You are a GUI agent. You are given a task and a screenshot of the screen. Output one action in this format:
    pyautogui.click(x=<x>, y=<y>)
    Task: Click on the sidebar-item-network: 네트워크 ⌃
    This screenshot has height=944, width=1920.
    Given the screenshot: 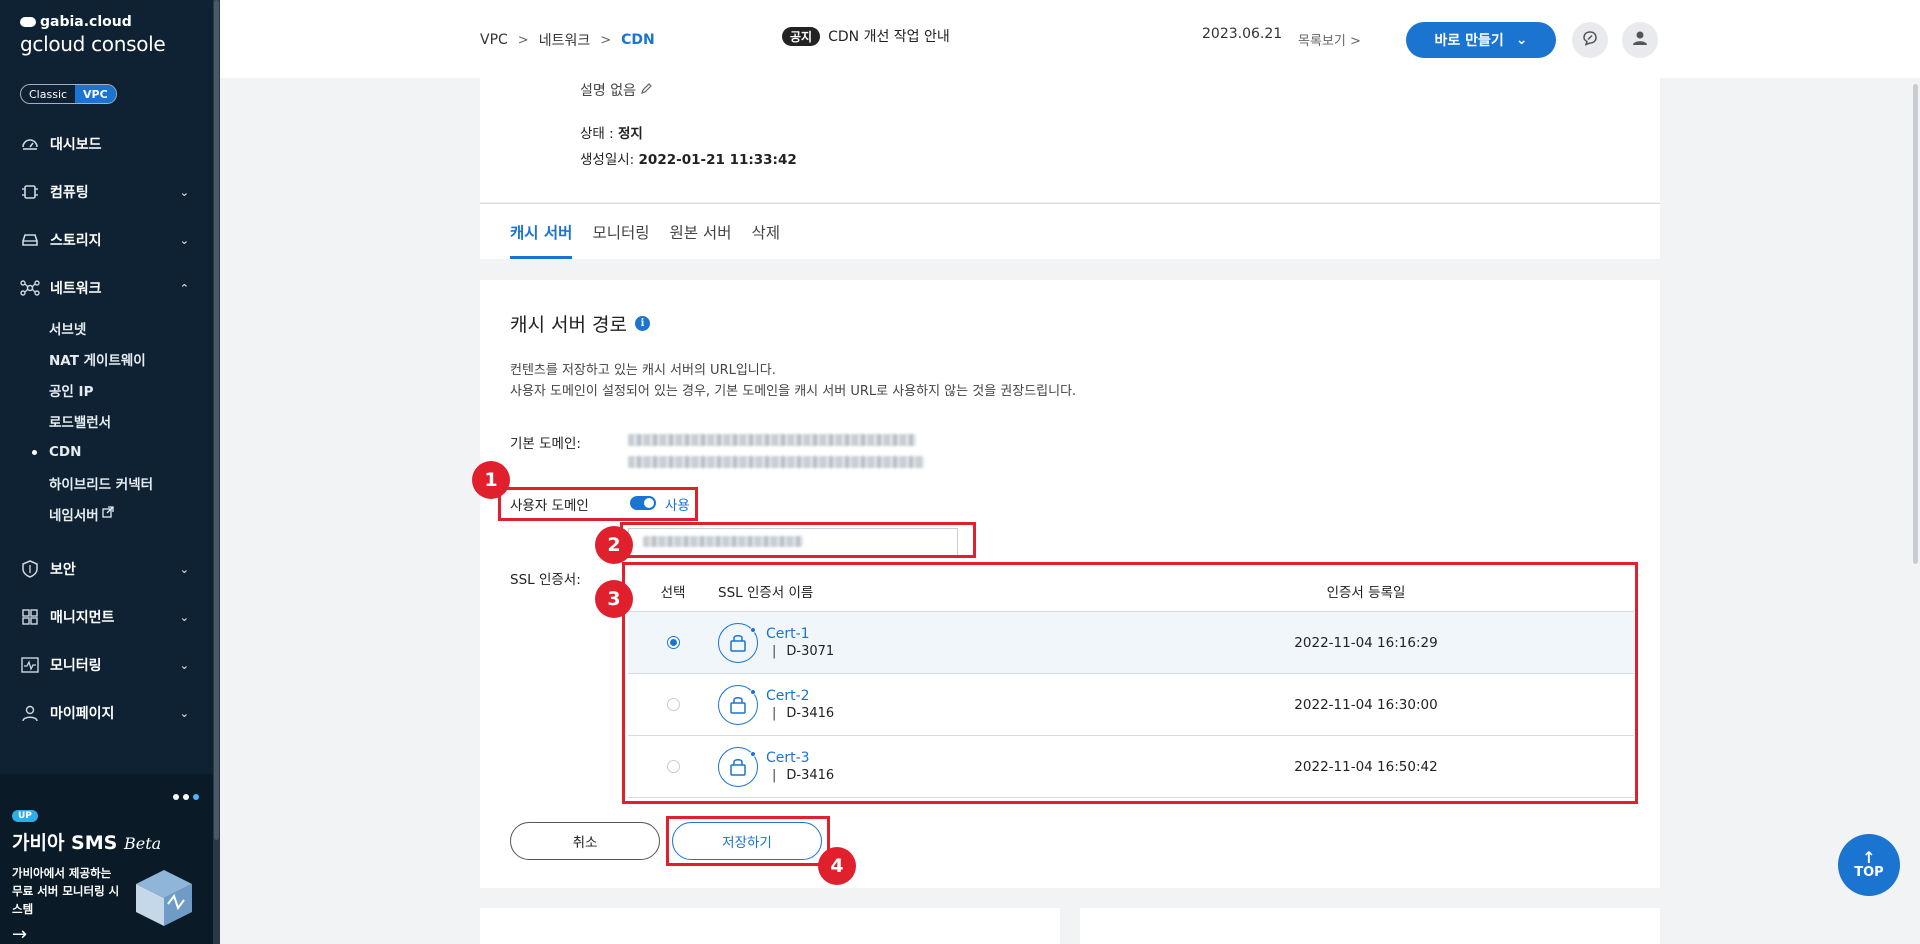 What is the action you would take?
    pyautogui.click(x=106, y=288)
    